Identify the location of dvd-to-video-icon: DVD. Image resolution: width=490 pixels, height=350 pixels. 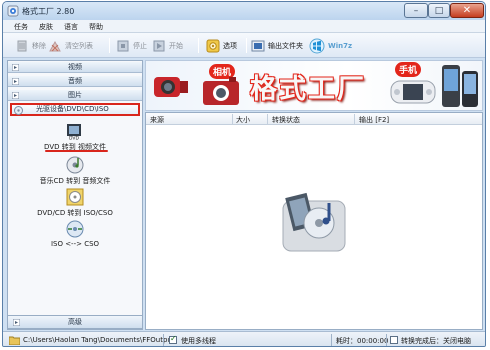
(74, 133).